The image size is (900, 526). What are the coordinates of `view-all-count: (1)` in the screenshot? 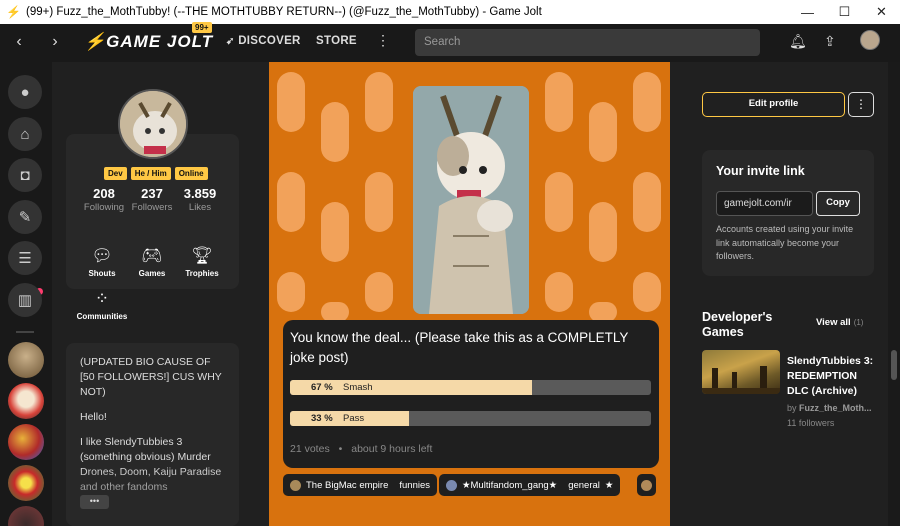 It's located at (858, 322).